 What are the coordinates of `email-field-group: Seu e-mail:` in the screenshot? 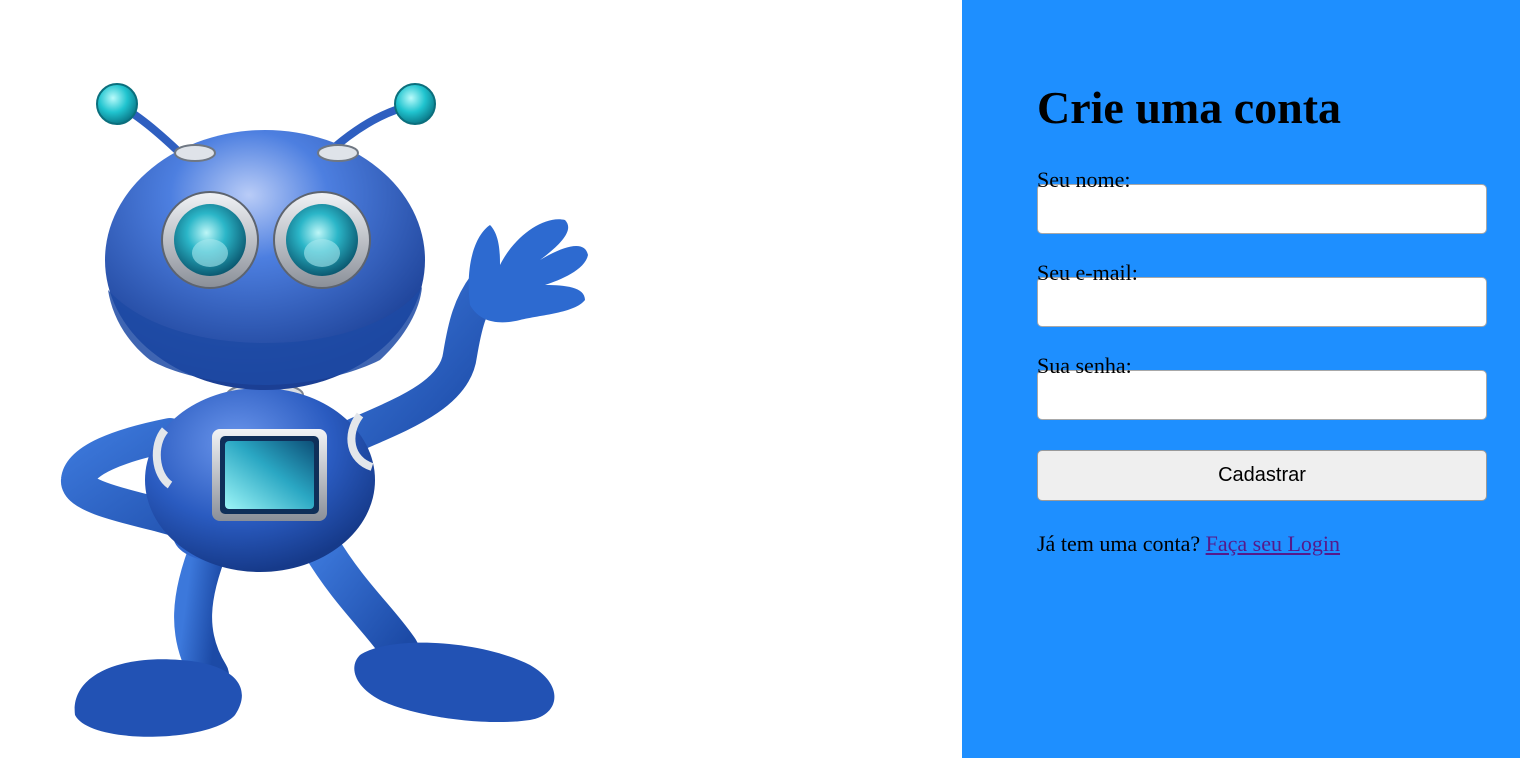 It's located at (1262, 294).